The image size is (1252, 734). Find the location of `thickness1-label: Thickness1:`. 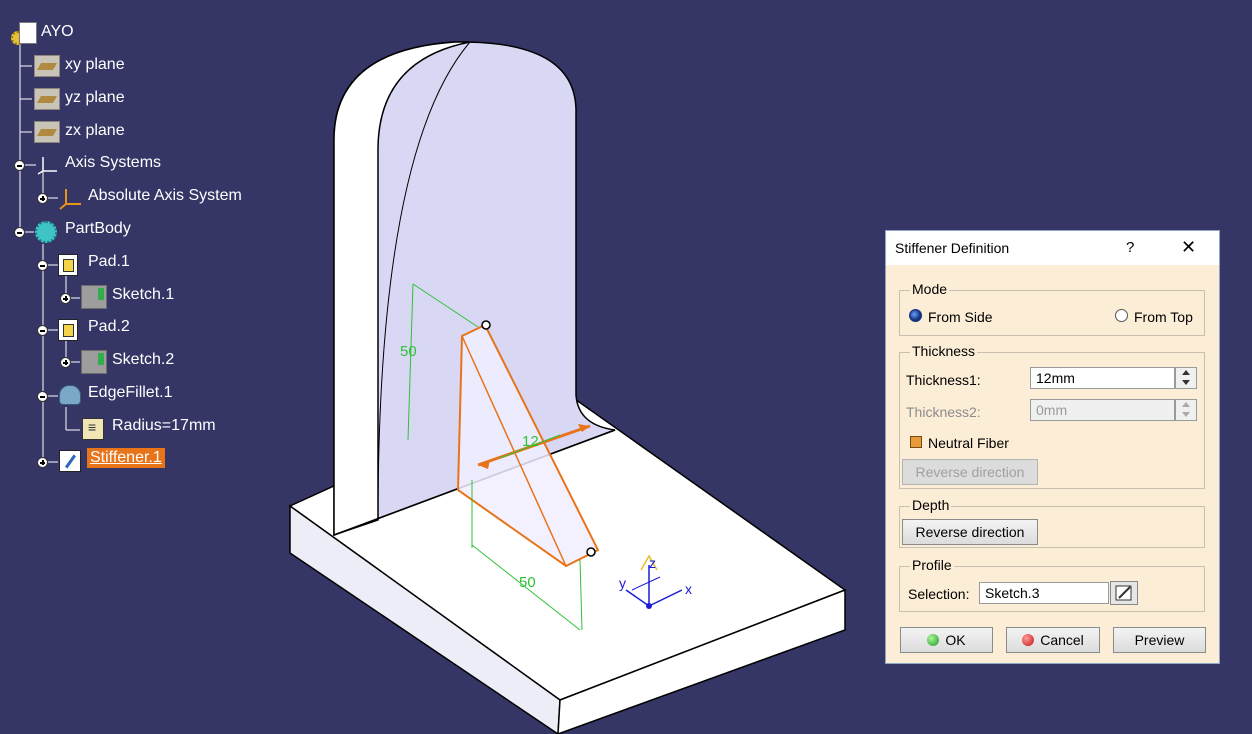

thickness1-label: Thickness1: is located at coordinates (943, 380).